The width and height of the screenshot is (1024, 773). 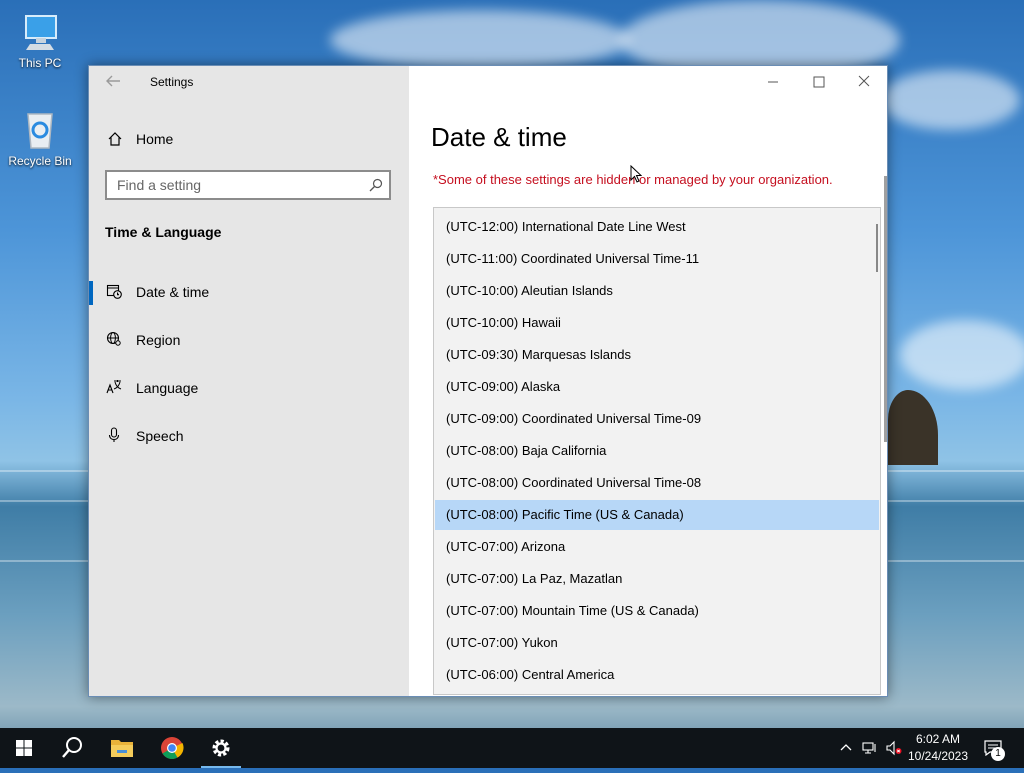 I want to click on network-icon, so click(x=870, y=748).